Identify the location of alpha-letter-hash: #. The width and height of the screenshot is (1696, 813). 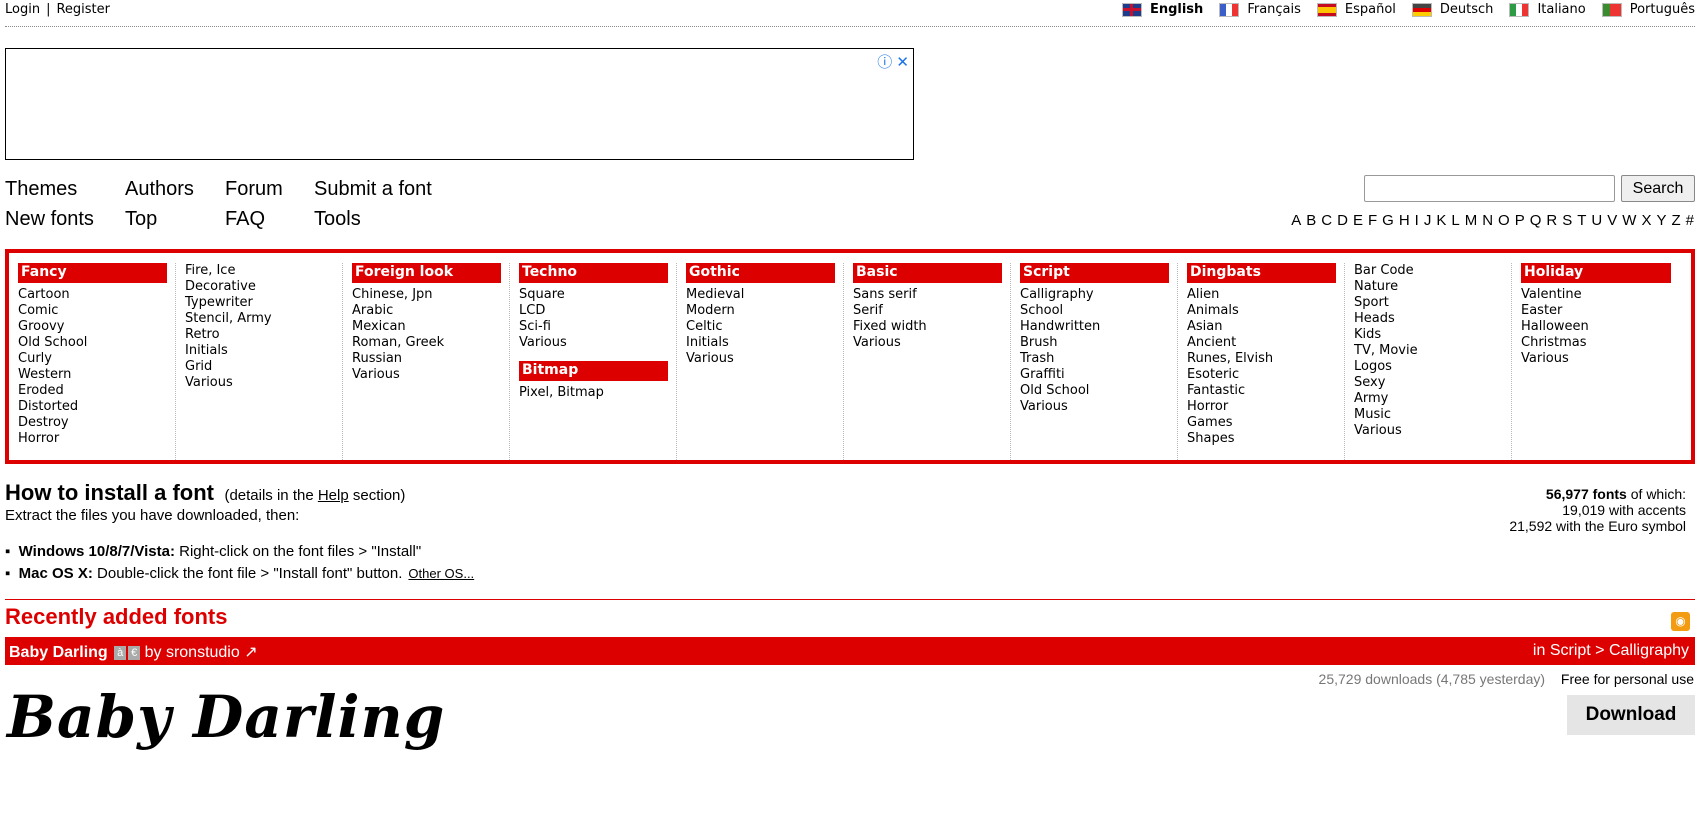
(1690, 220).